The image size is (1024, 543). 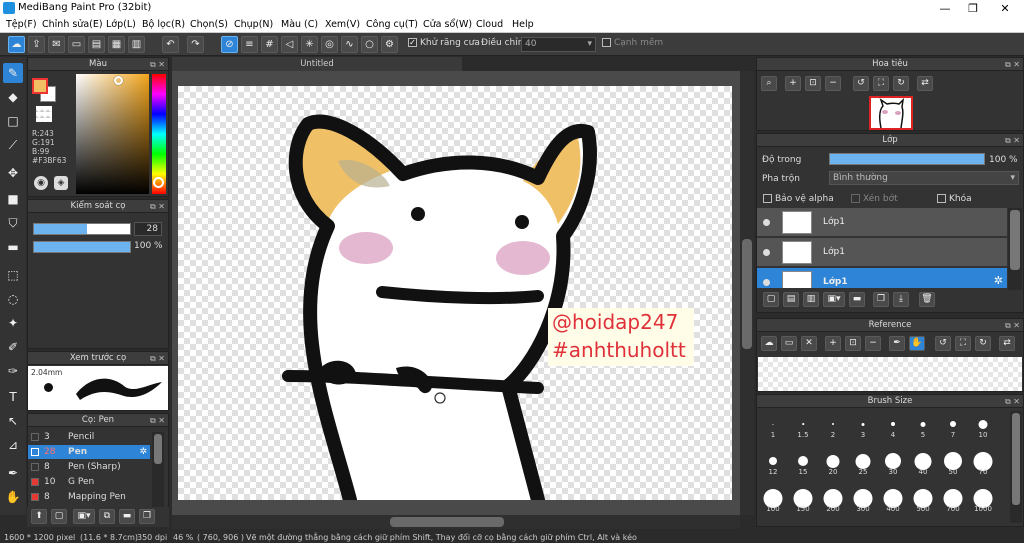 I want to click on move-tool-icon: ✥, so click(x=13, y=173).